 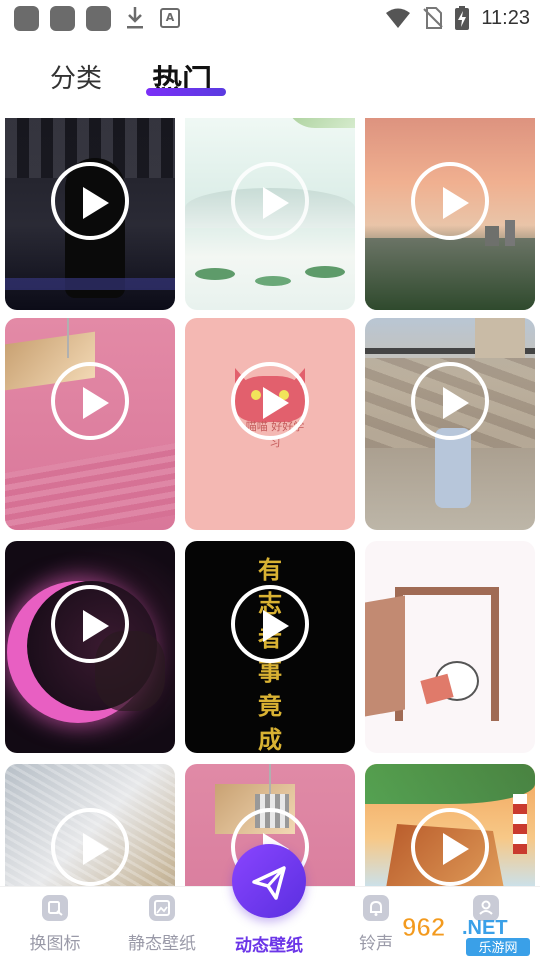 What do you see at coordinates (135, 18) in the screenshot?
I see `download-icon` at bounding box center [135, 18].